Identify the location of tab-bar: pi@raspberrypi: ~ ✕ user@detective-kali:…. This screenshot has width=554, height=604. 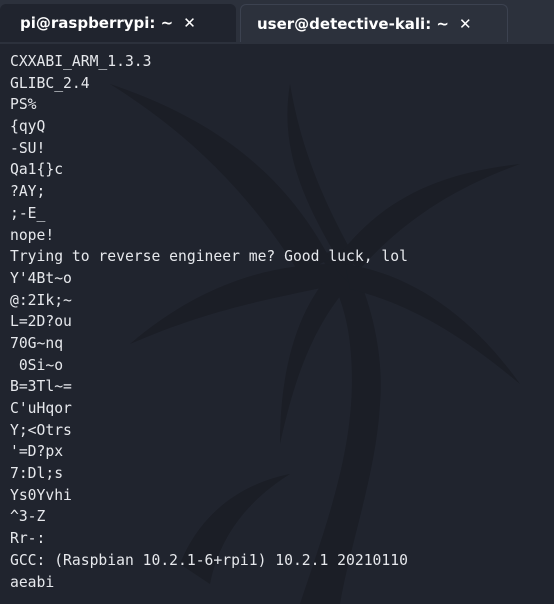
(277, 22).